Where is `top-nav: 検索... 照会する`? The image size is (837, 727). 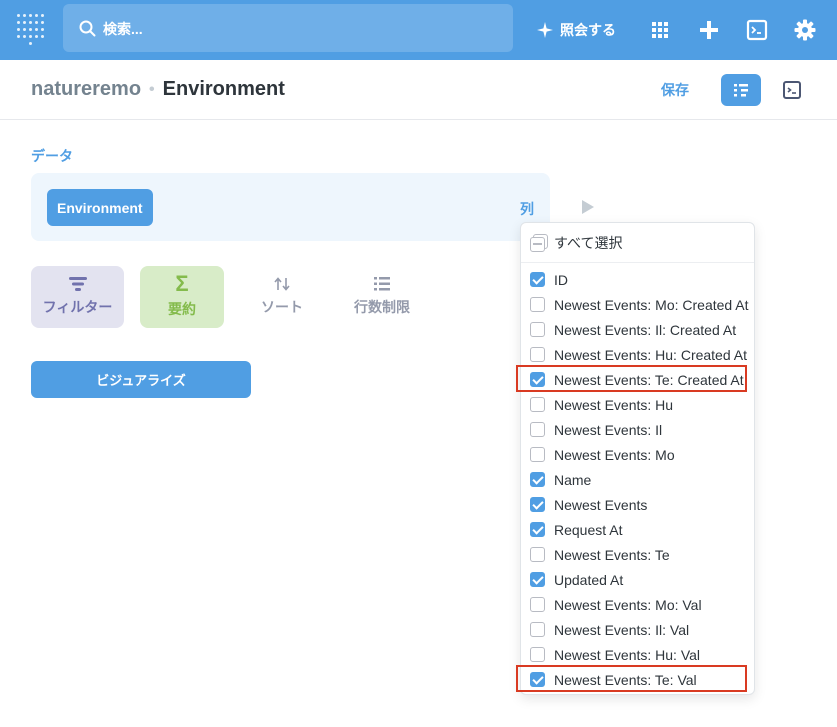
top-nav: 検索... 照会する is located at coordinates (418, 30).